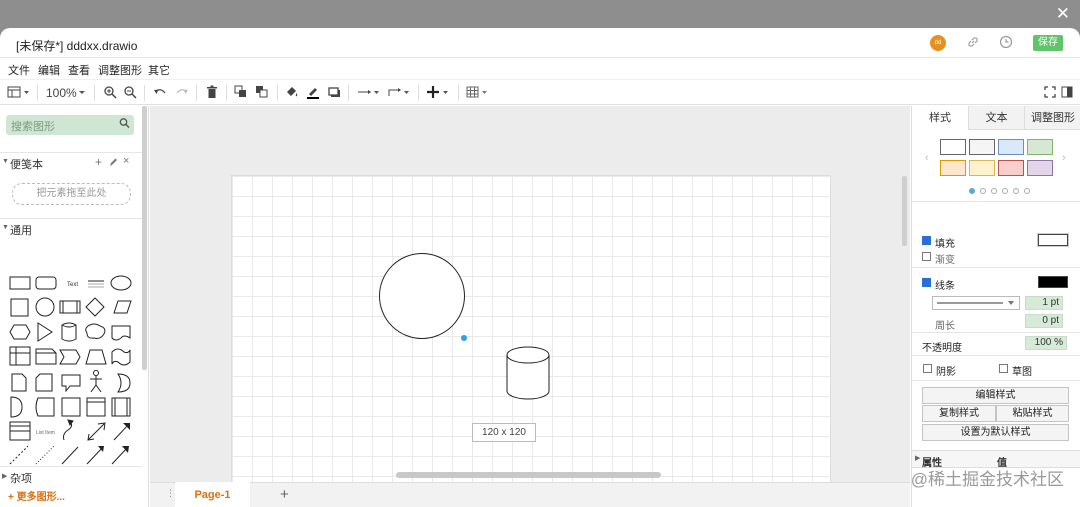 Image resolution: width=1080 pixels, height=507 pixels. What do you see at coordinates (5, 227) in the screenshot?
I see `caret-down-icon: ▼` at bounding box center [5, 227].